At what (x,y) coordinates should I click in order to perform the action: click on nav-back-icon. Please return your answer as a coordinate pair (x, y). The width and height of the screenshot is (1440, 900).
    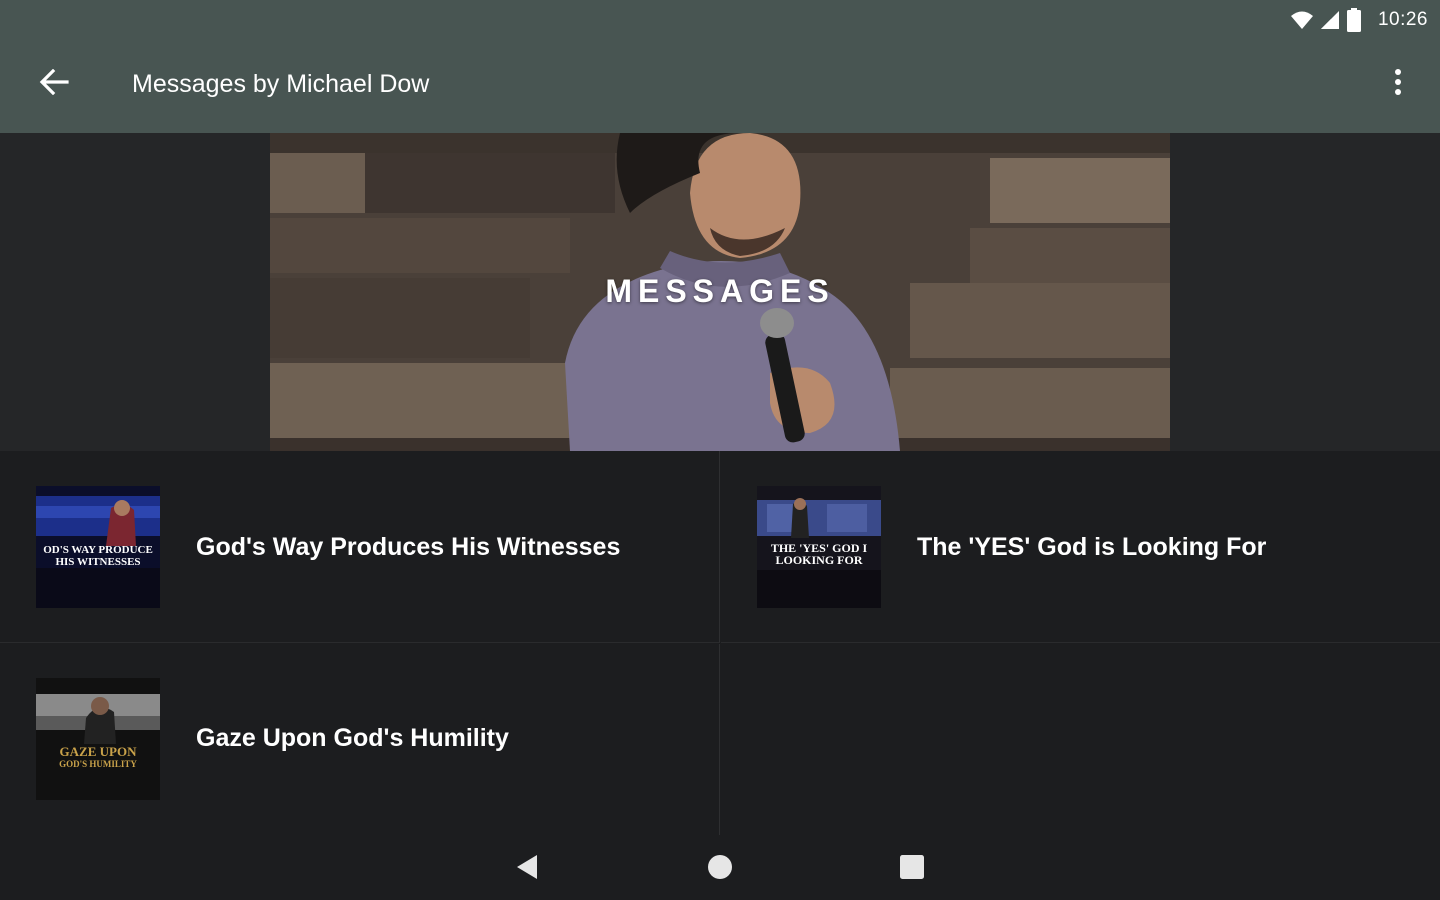
    Looking at the image, I should click on (527, 869).